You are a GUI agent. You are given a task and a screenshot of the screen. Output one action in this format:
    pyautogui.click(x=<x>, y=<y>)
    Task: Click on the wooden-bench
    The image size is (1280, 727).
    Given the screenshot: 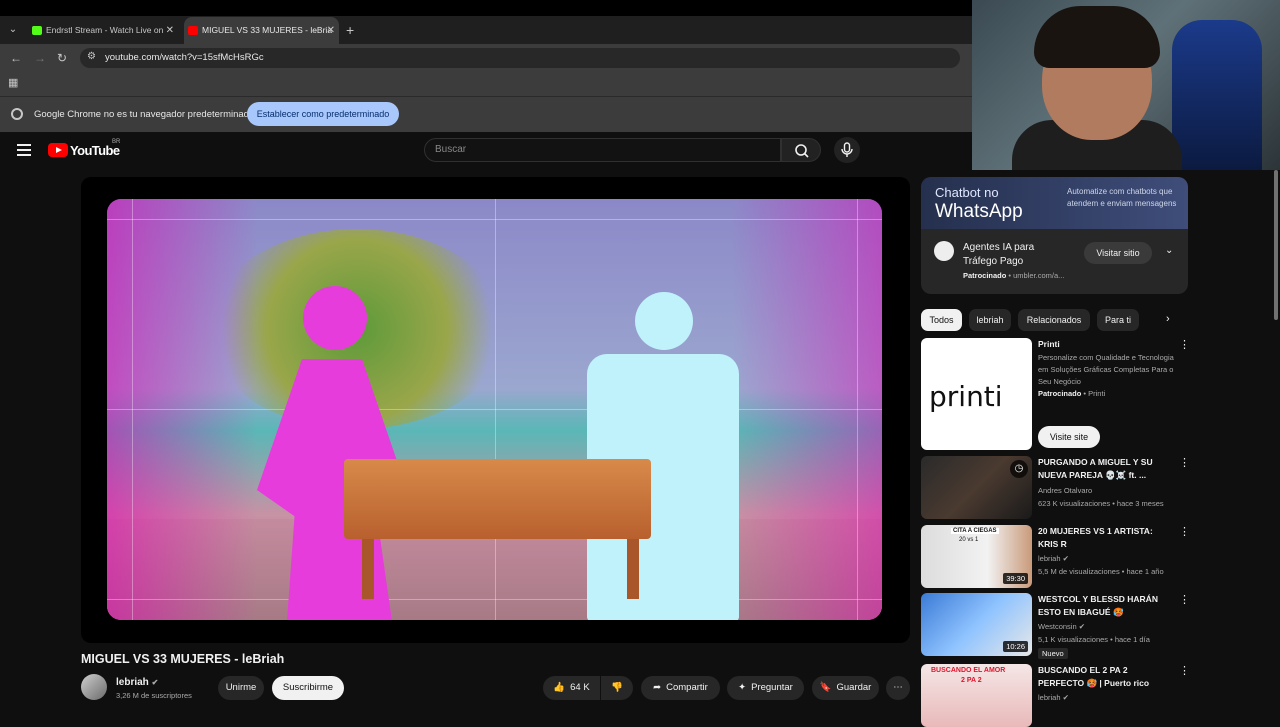 What is the action you would take?
    pyautogui.click(x=497, y=499)
    